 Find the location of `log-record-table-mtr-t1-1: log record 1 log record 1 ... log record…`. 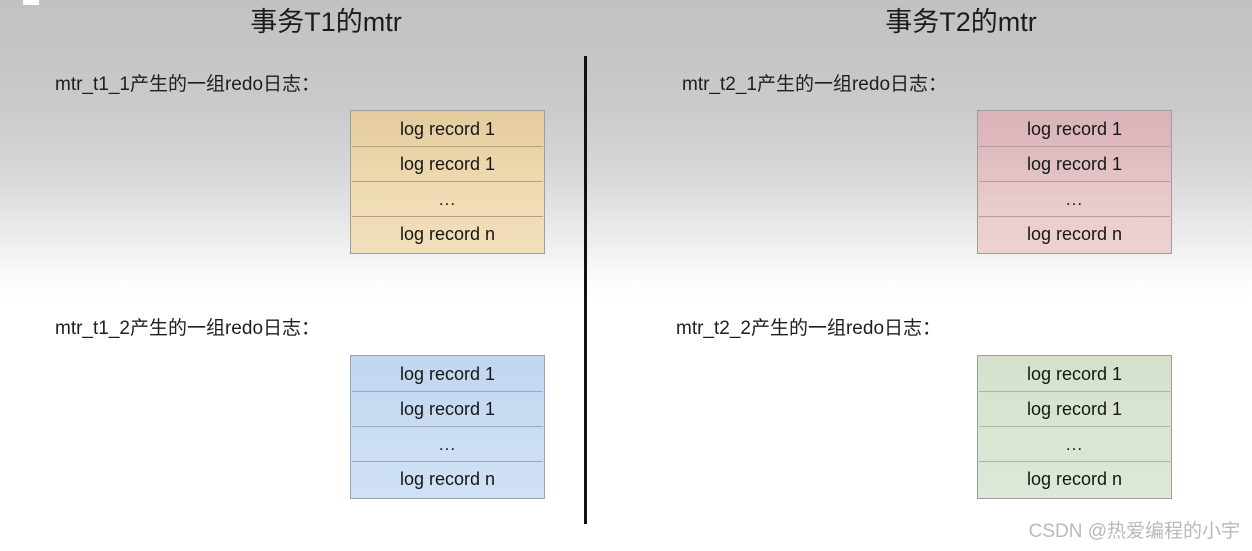

log-record-table-mtr-t1-1: log record 1 log record 1 ... log record… is located at coordinates (447, 182).